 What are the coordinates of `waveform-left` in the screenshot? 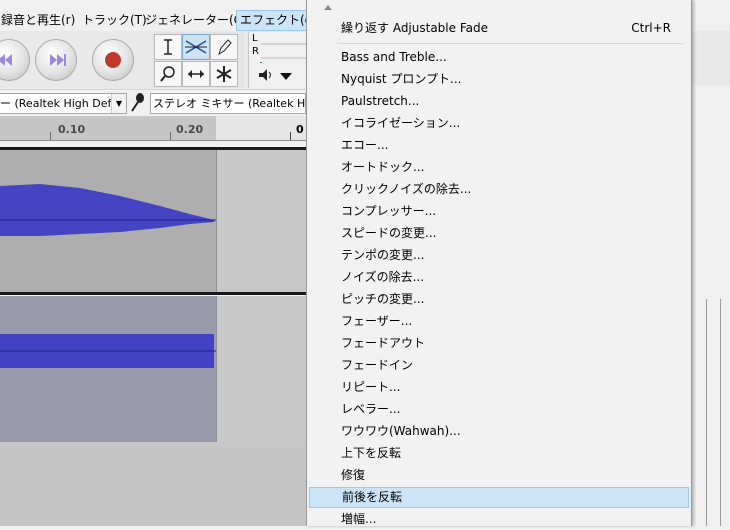 It's located at (108, 210).